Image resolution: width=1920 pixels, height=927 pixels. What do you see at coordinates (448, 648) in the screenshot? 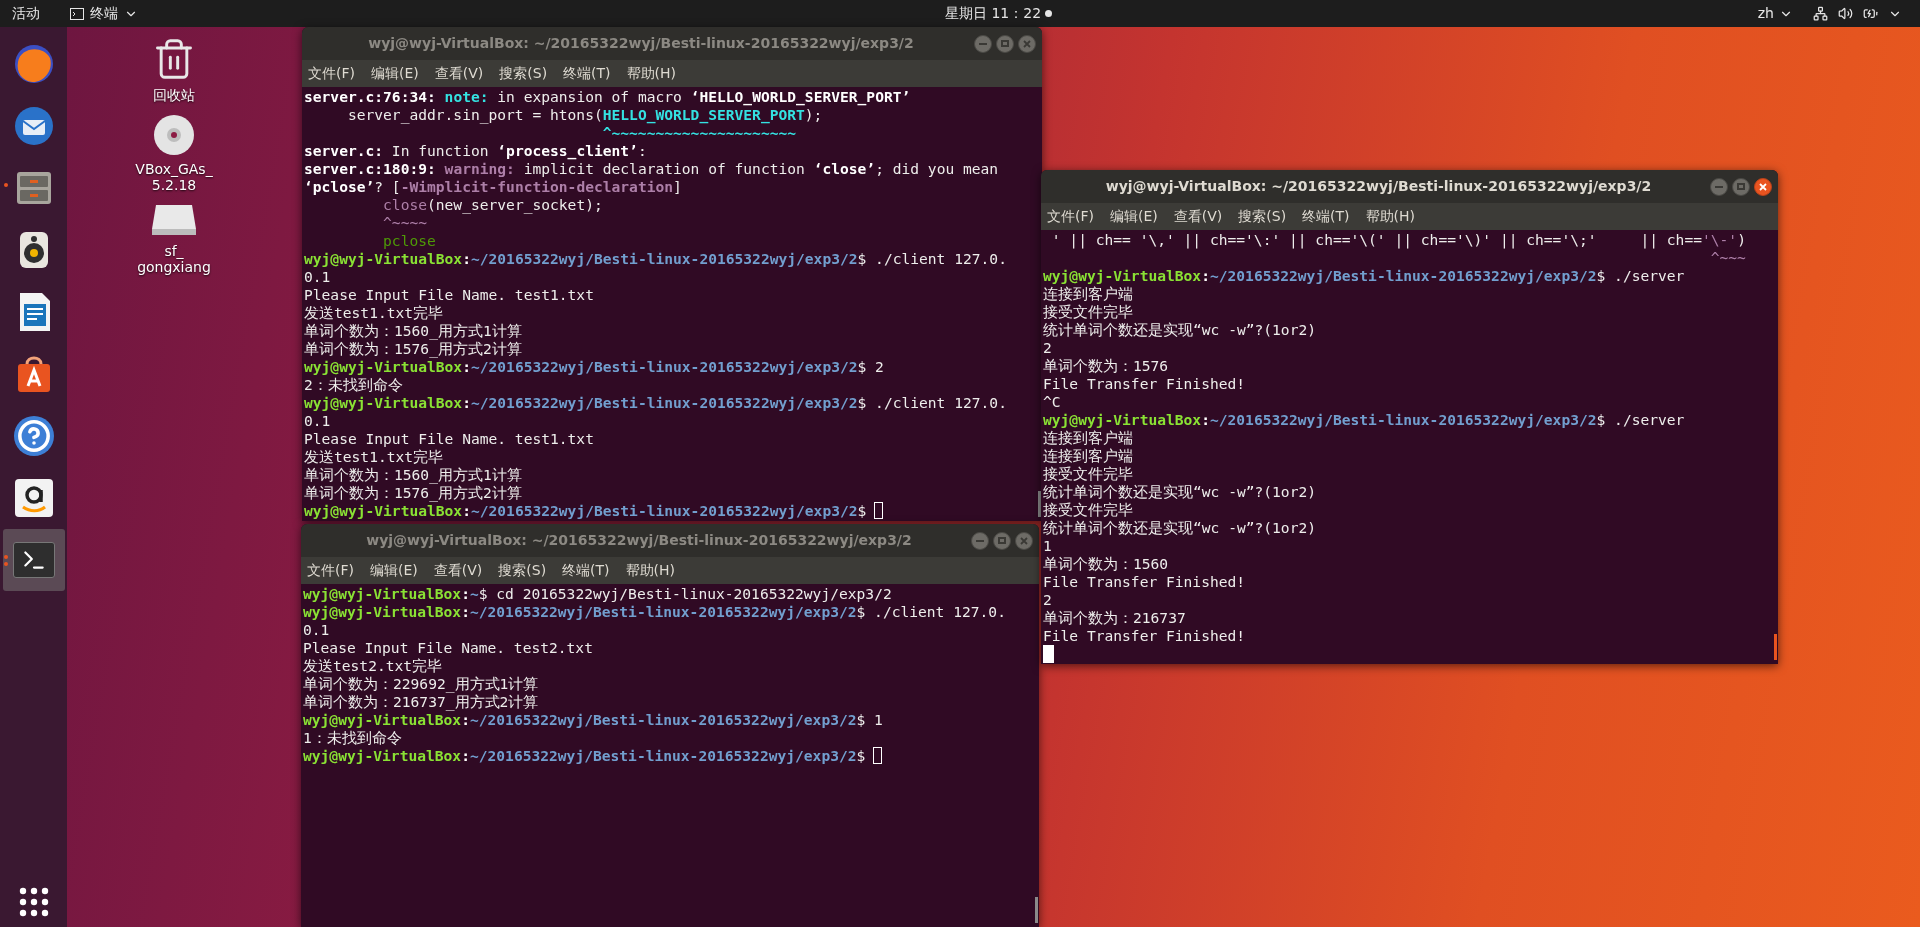
I see `terminal-line: Please Input File Name. test2.txt` at bounding box center [448, 648].